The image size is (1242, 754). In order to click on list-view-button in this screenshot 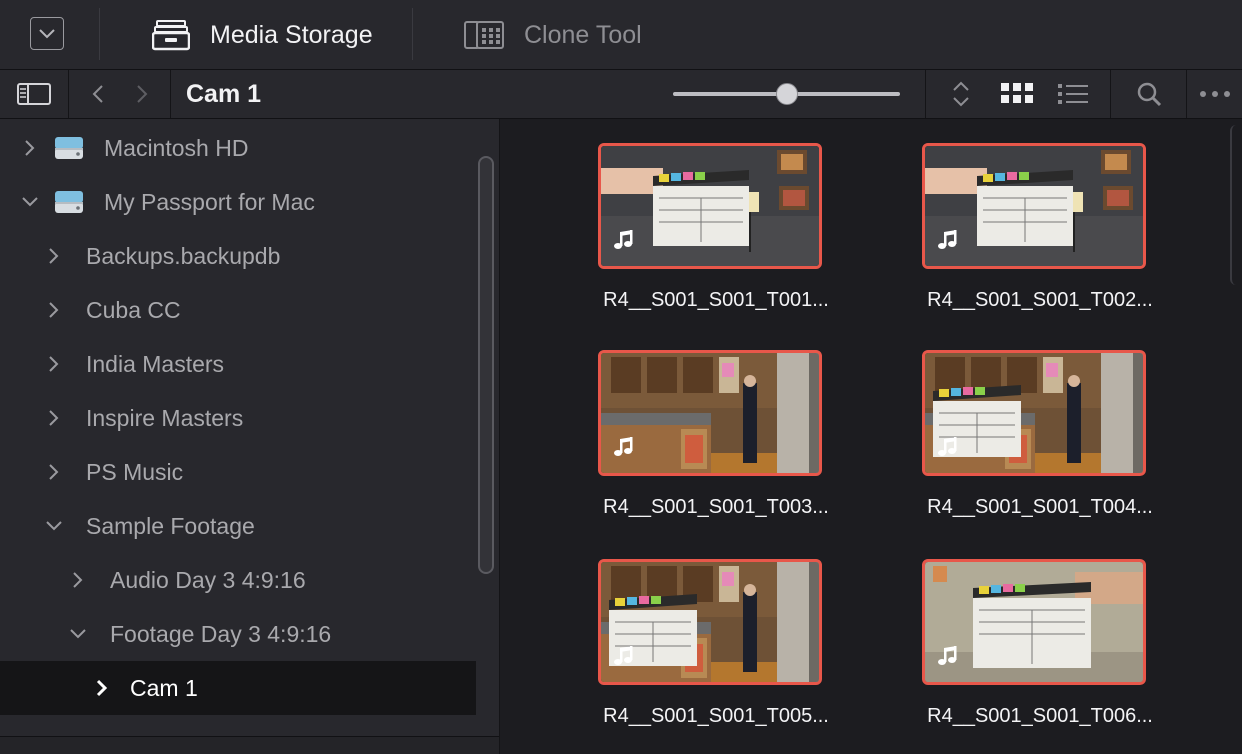, I will do `click(1073, 94)`.